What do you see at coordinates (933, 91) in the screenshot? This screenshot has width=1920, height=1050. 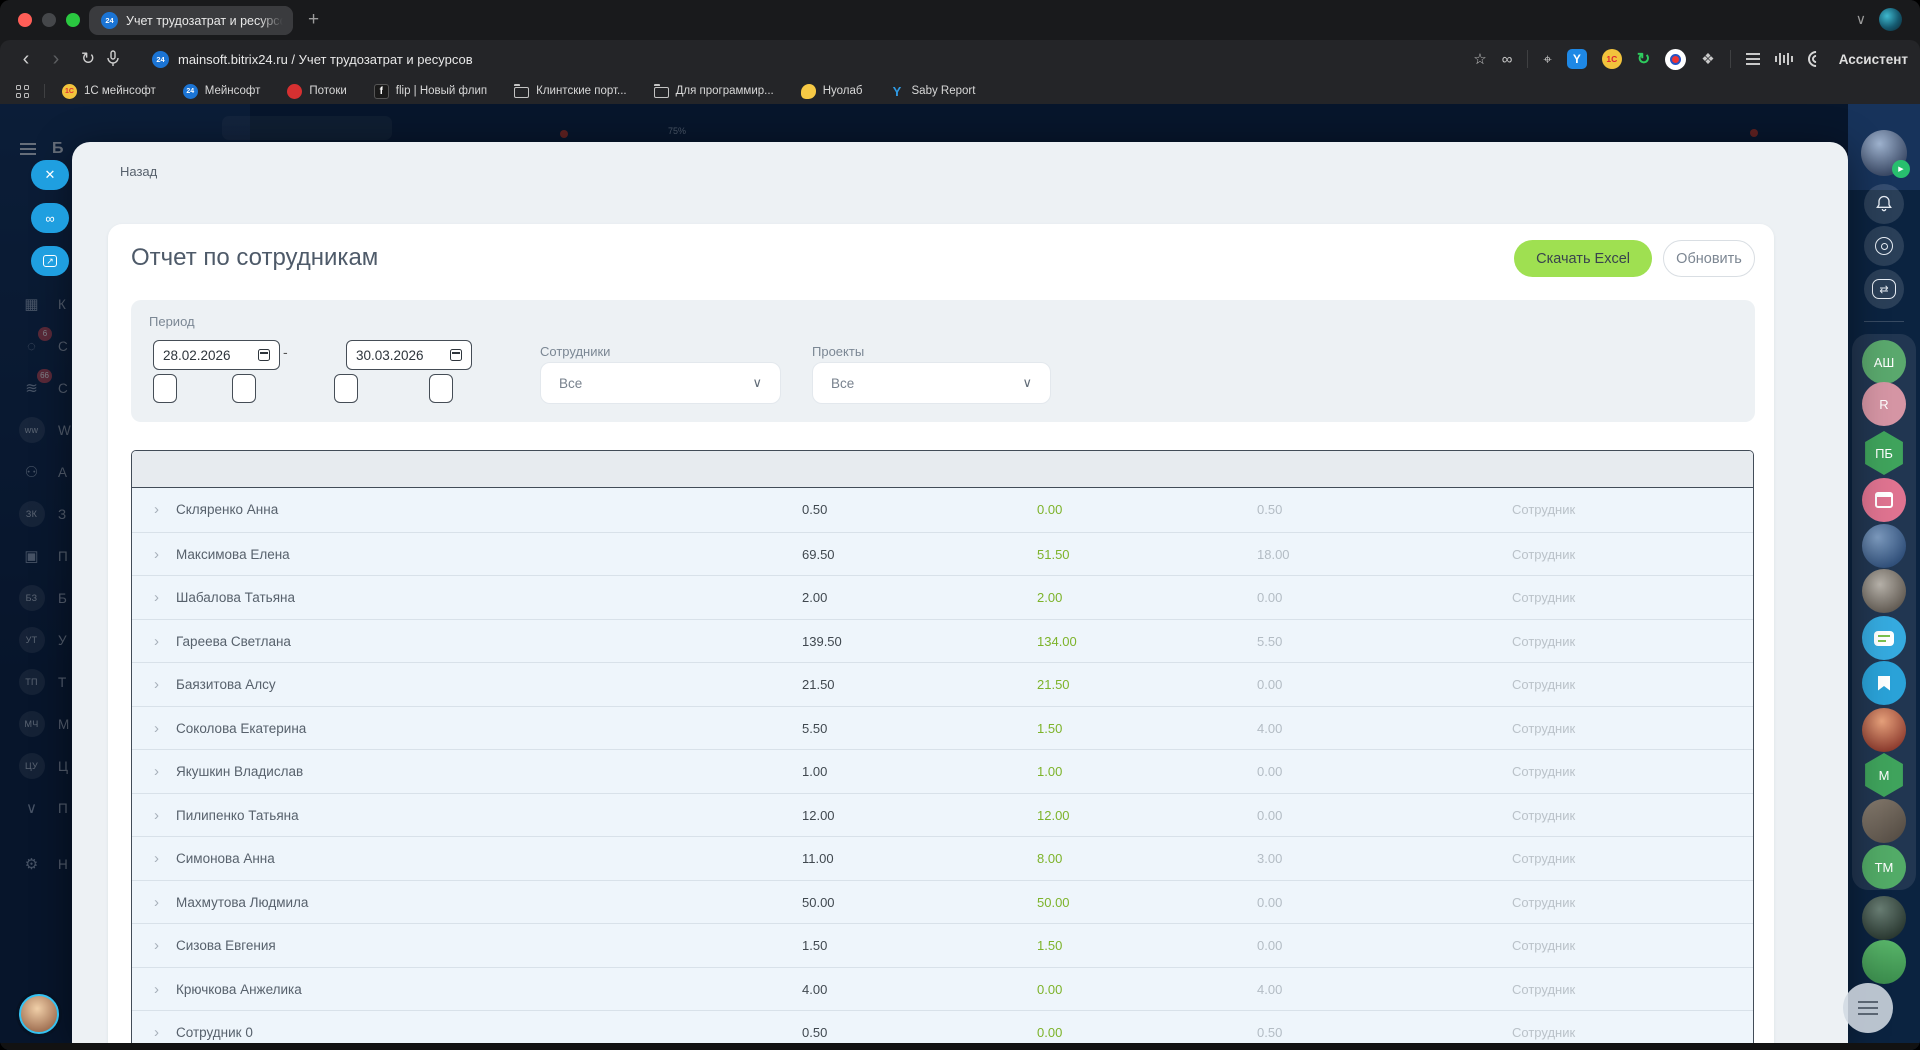 I see `bookmark-item: Y Saby Report` at bounding box center [933, 91].